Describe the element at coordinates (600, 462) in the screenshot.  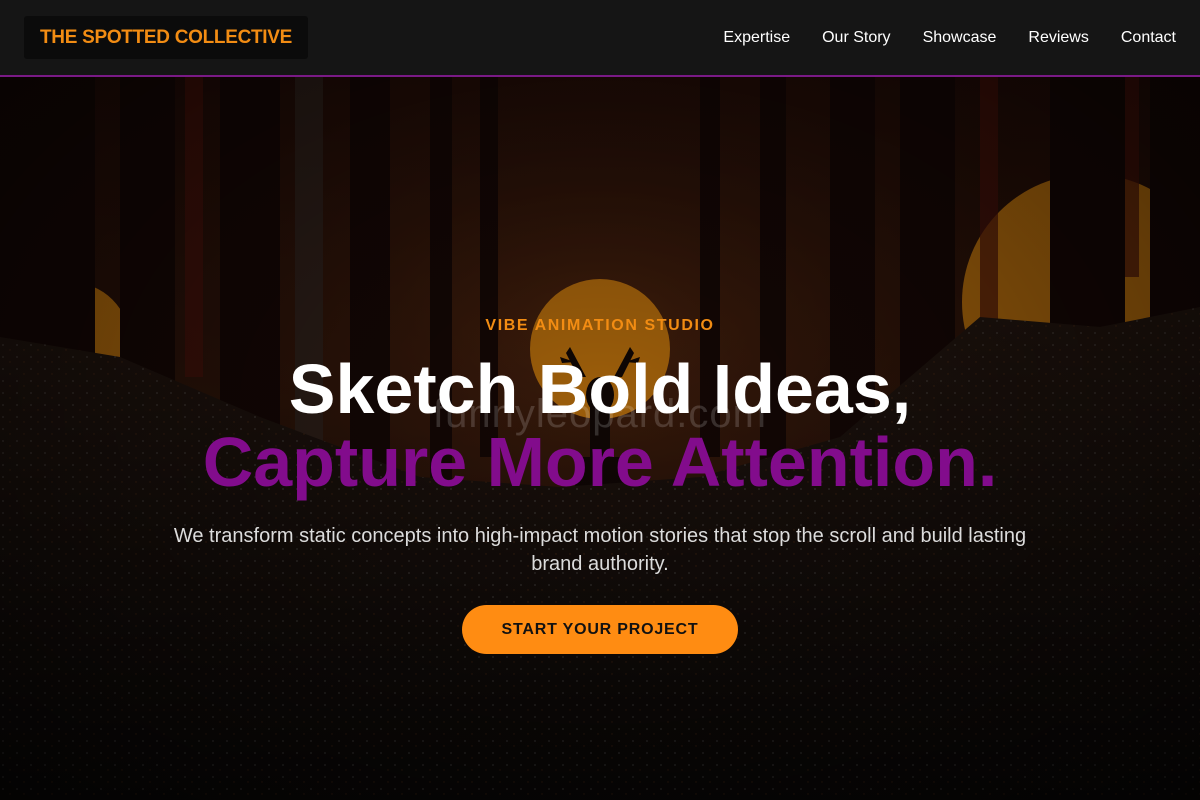
I see `hero-headline-line2: Capture More Attention.` at that location.